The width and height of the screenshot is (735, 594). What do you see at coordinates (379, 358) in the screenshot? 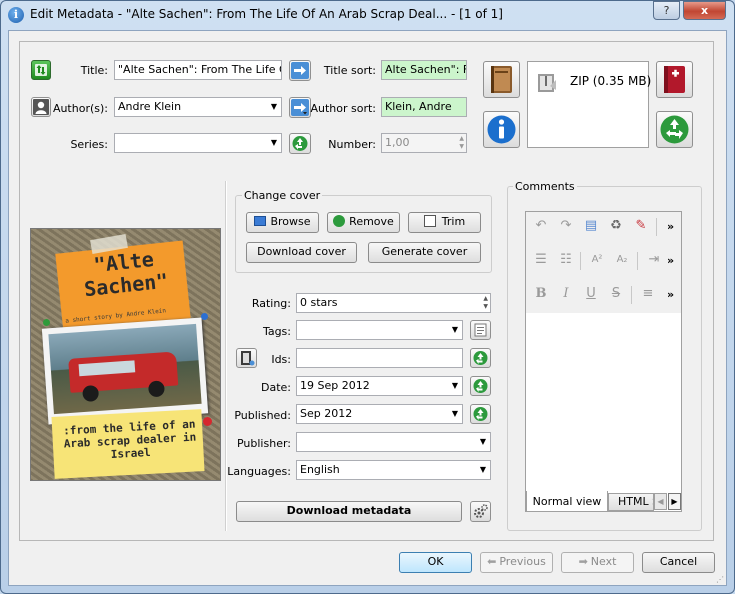
I see `ids-input` at bounding box center [379, 358].